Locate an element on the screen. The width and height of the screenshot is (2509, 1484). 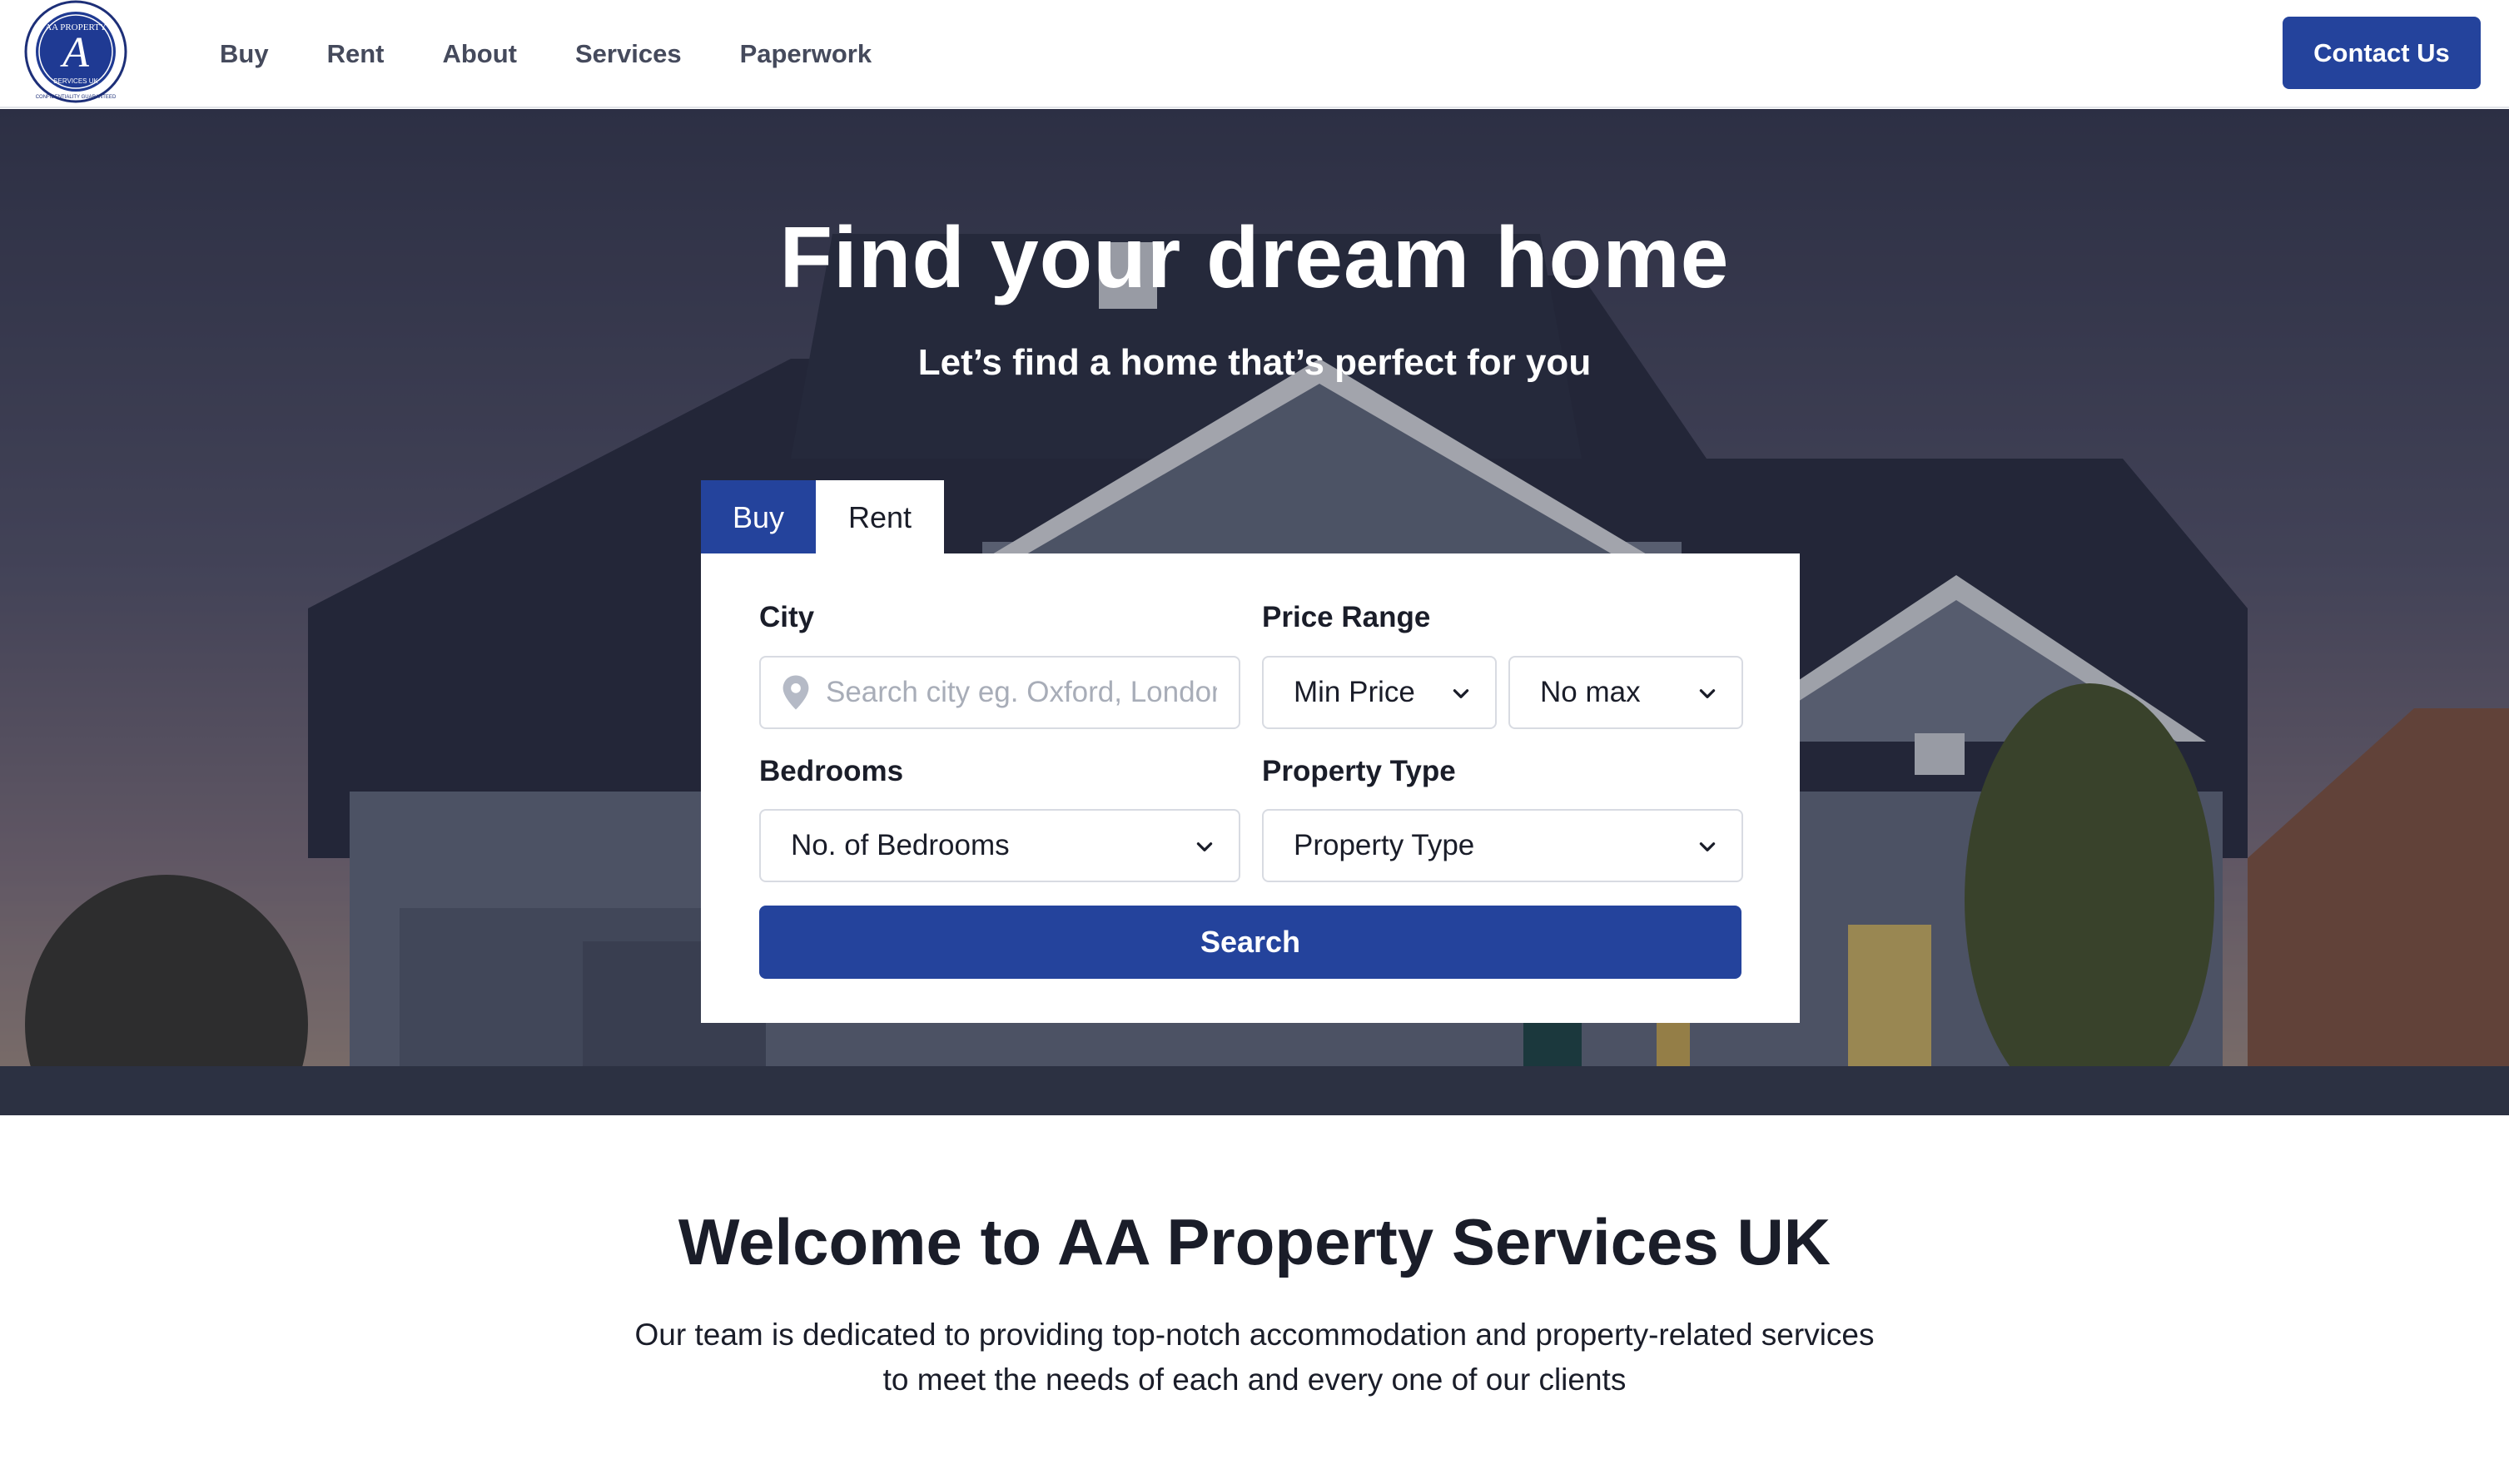
search-tabs: Buy Rent is located at coordinates (822, 517).